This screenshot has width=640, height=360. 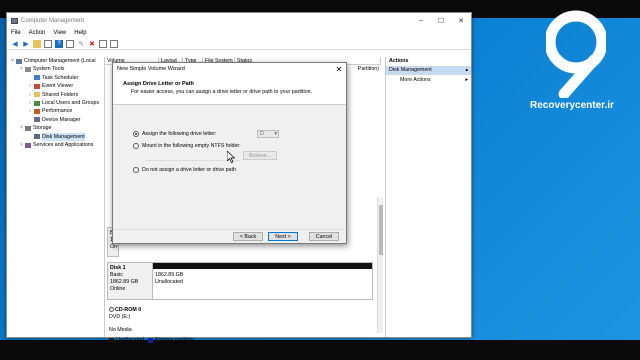 I want to click on computer-management-icon, so click(x=14, y=20).